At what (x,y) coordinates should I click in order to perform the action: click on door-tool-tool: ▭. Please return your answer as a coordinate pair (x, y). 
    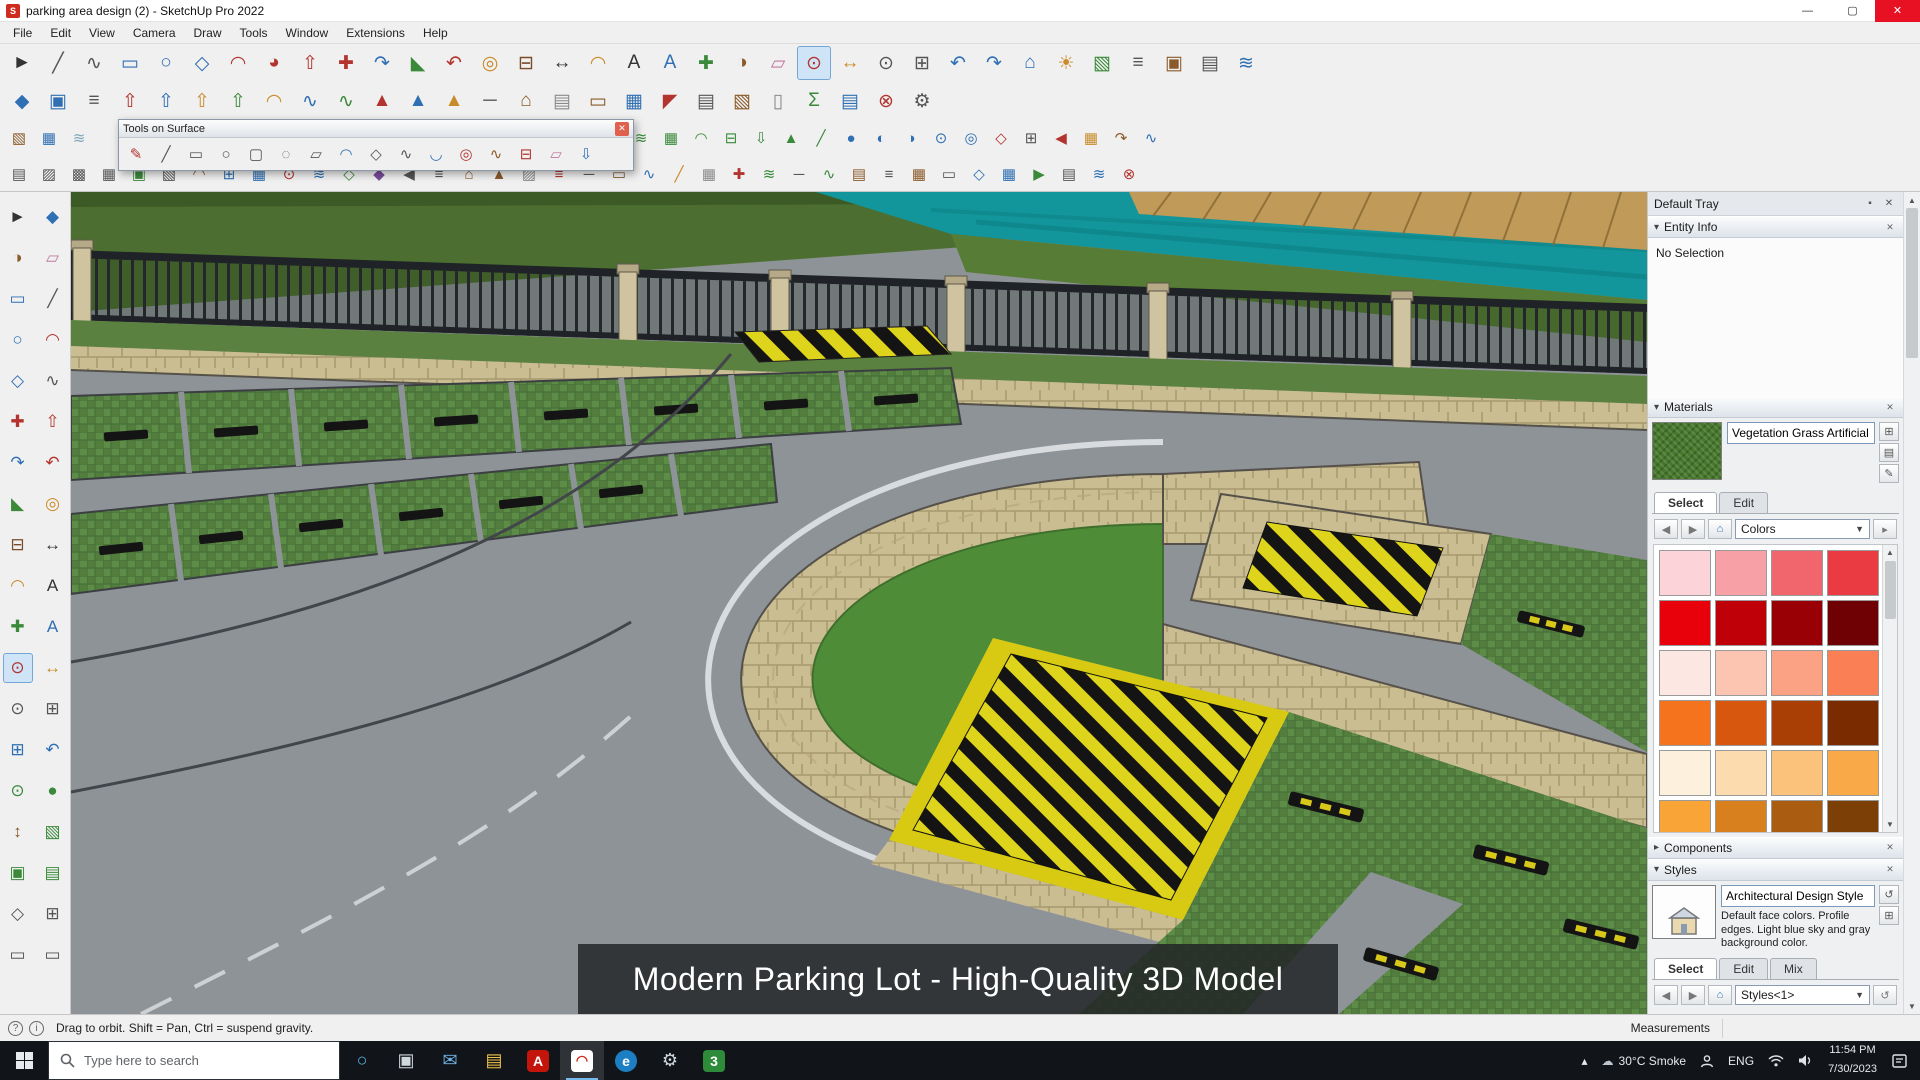
    Looking at the image, I should click on (598, 101).